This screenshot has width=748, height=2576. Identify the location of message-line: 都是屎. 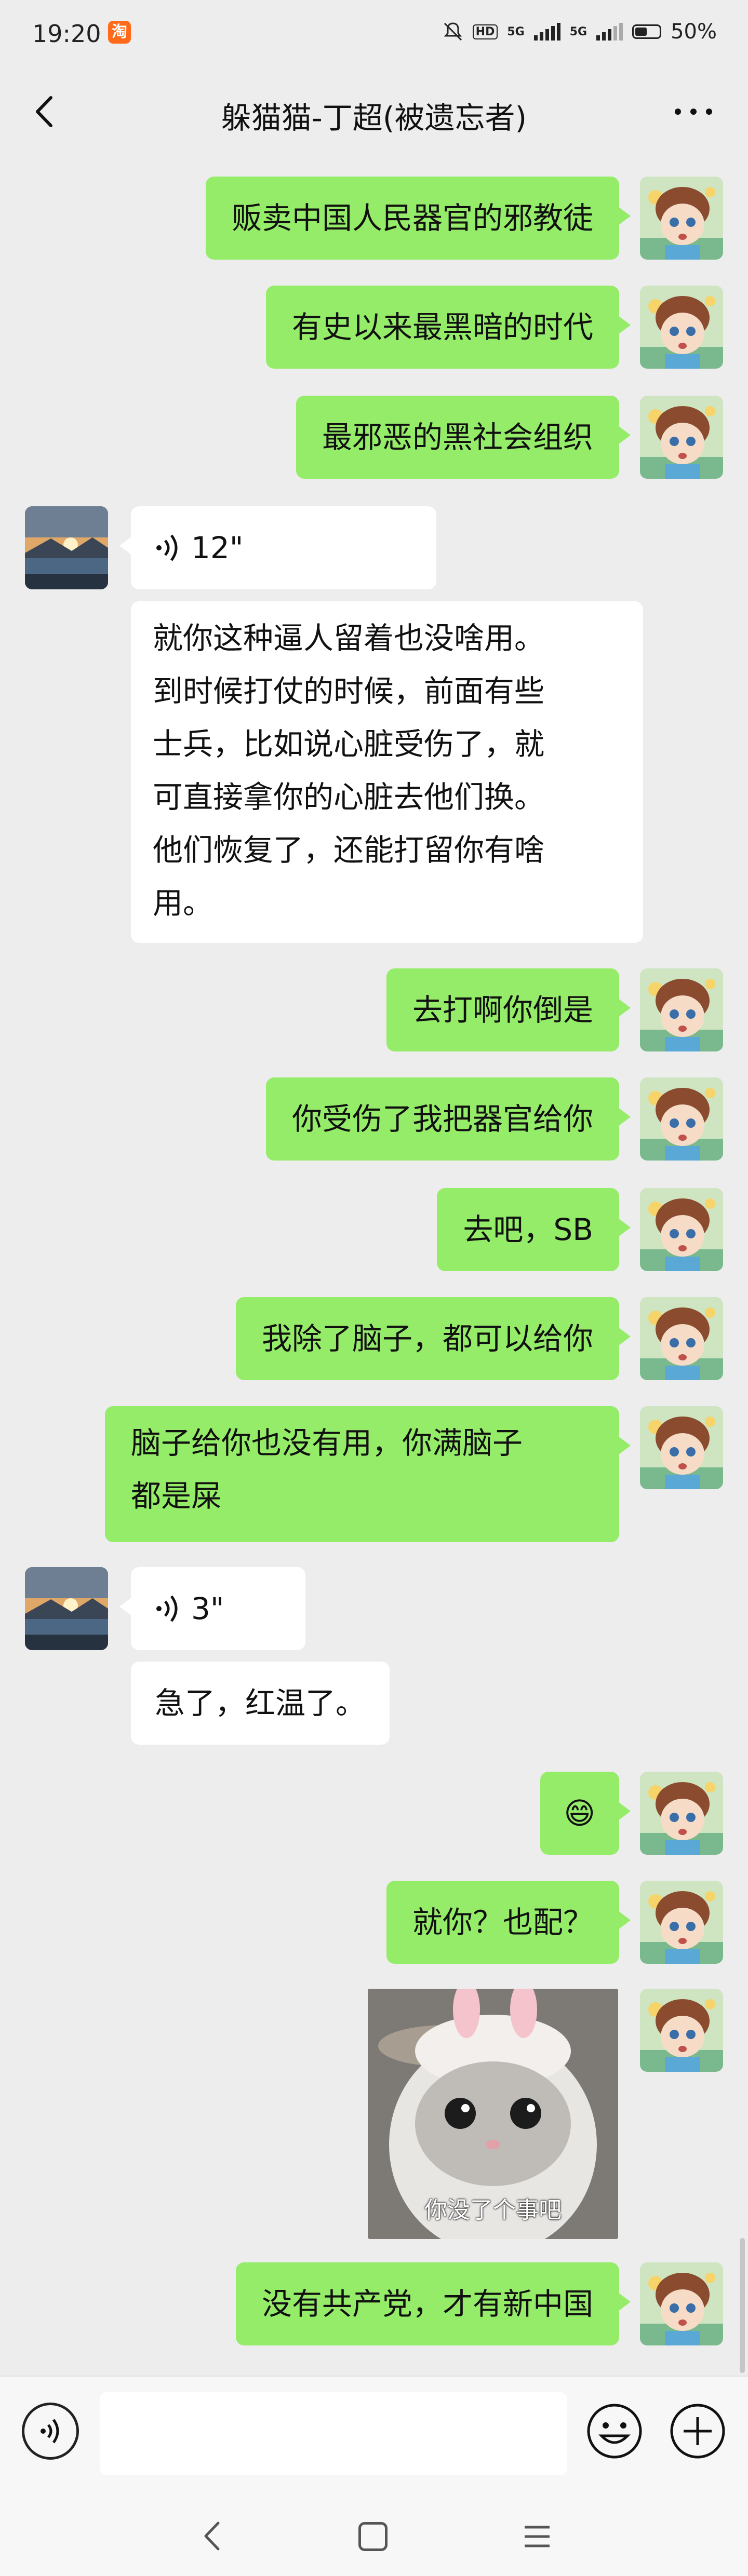
(176, 1496).